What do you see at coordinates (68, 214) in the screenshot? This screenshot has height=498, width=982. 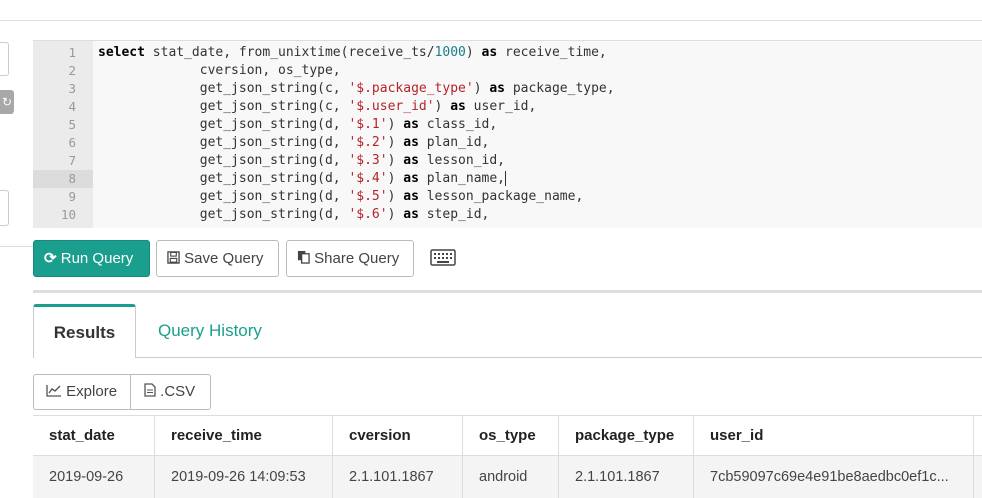 I see `line-number: 10` at bounding box center [68, 214].